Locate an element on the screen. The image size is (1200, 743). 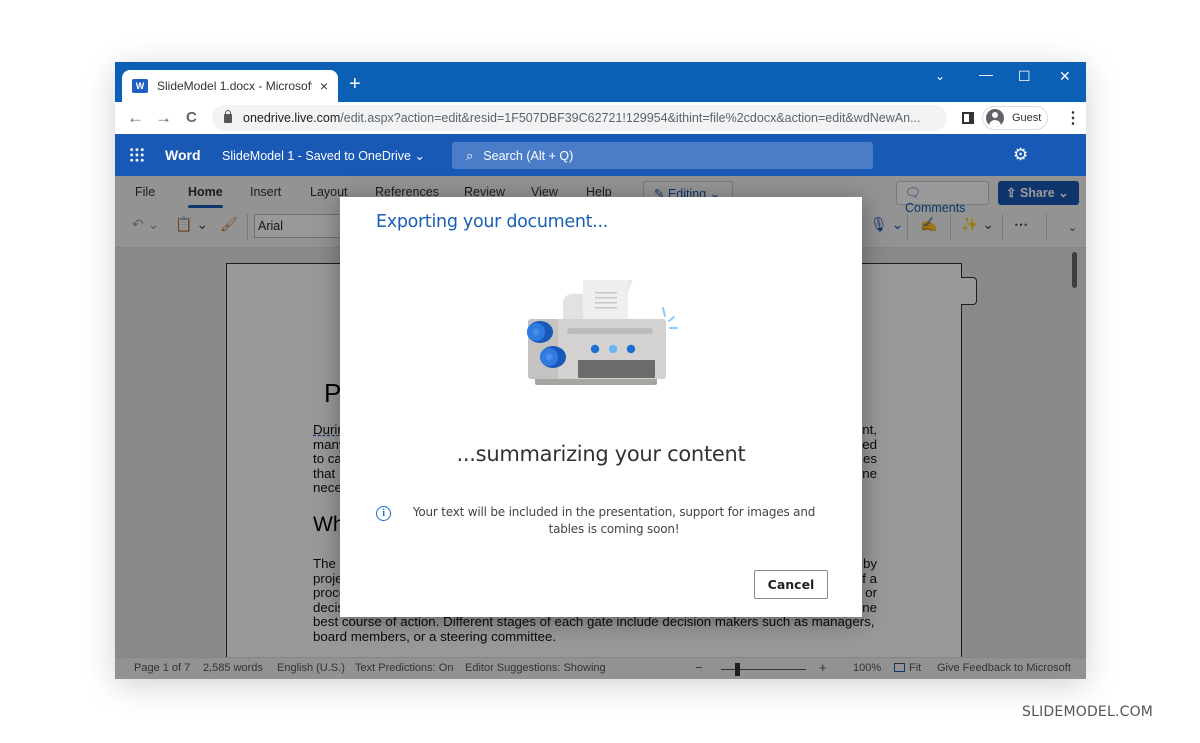
app-name: Word is located at coordinates (183, 155).